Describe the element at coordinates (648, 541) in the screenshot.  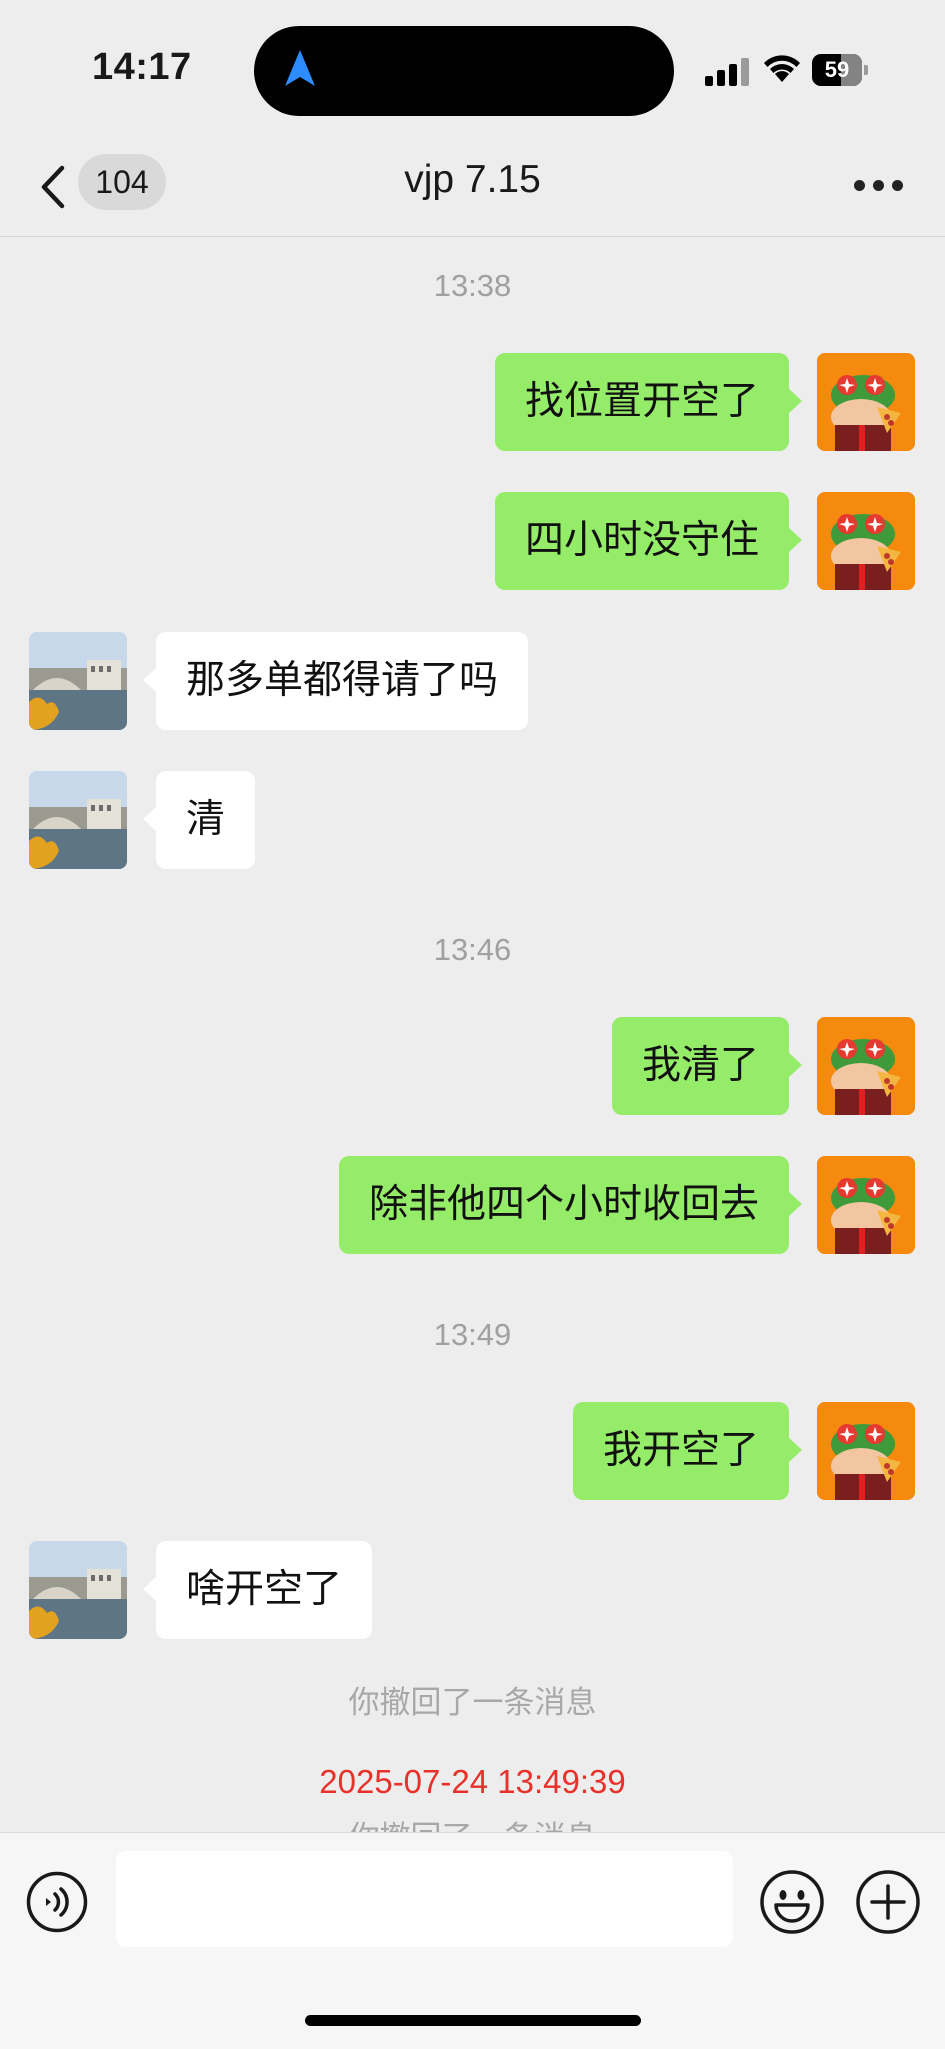
I see `outgoing-message-bubble: 四小时没守住` at that location.